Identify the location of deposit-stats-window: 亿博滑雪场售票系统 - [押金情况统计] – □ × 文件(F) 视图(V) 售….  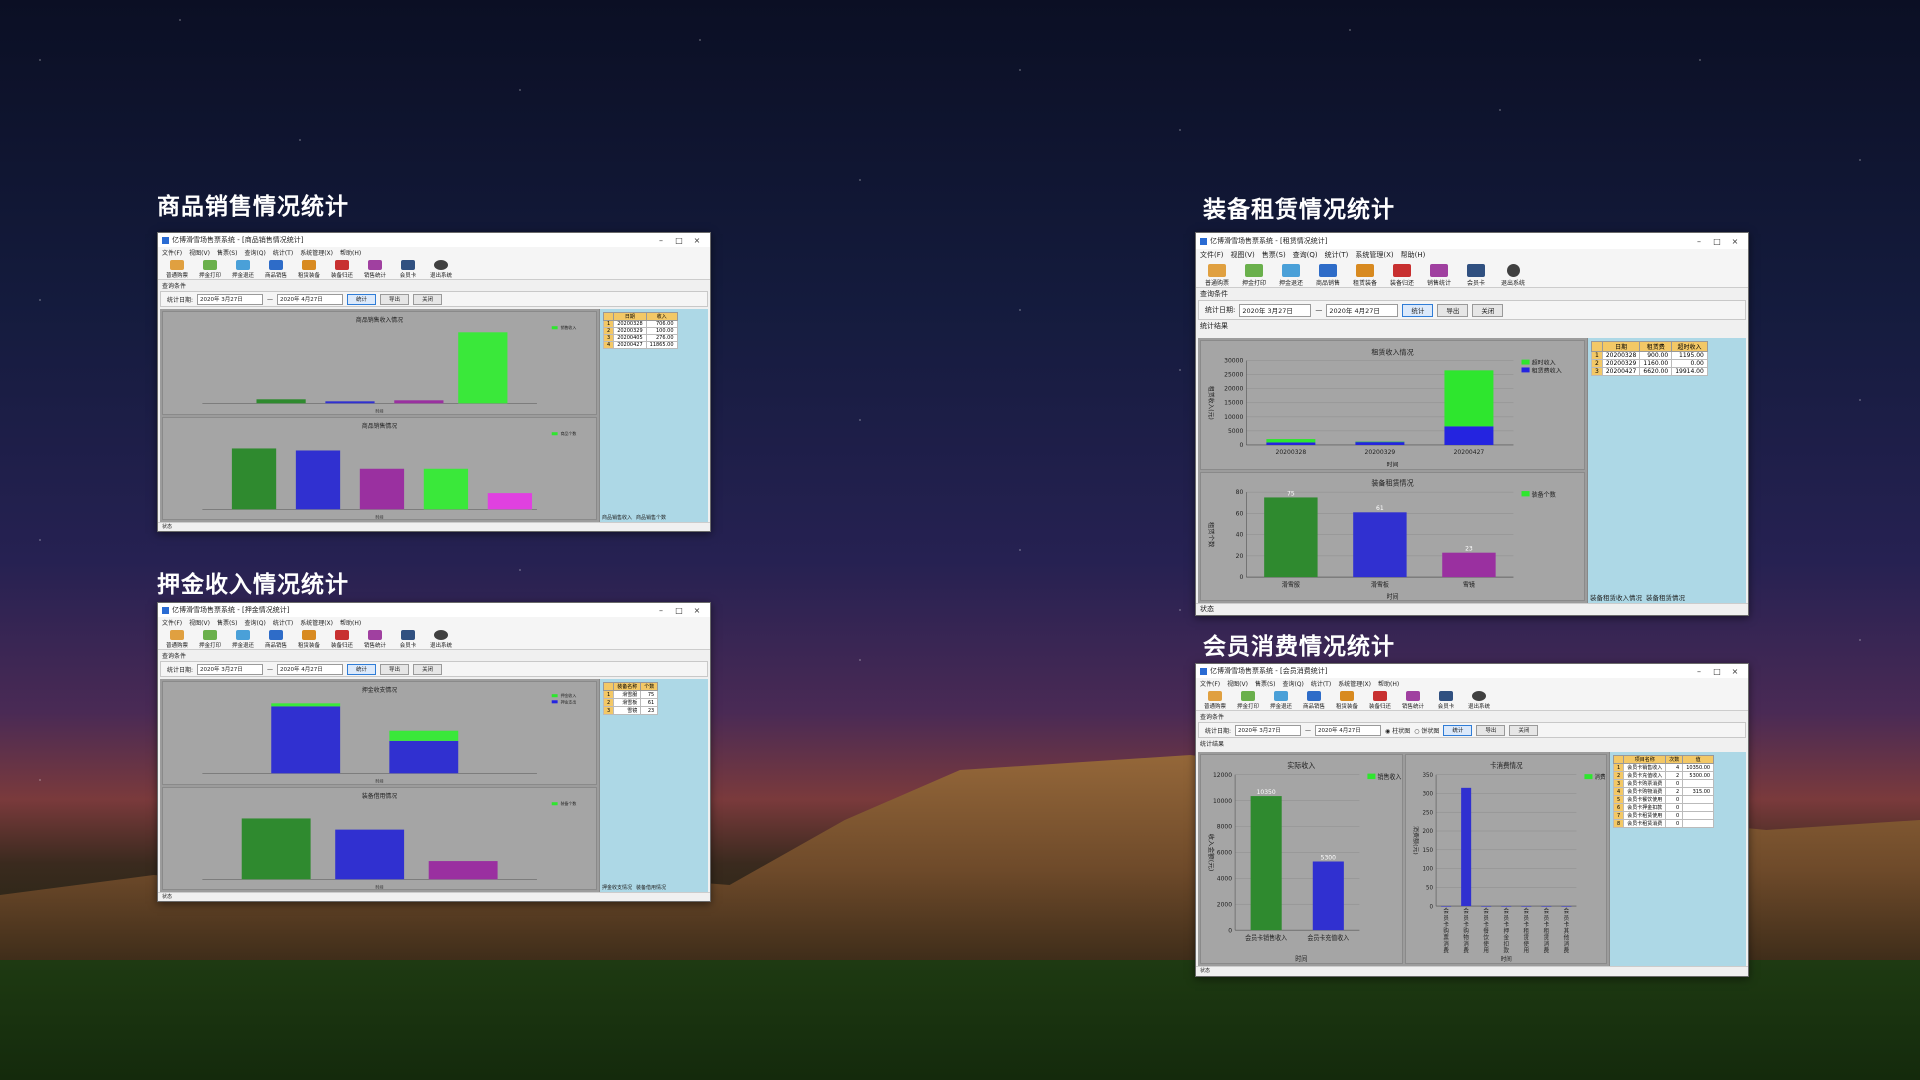
(434, 752).